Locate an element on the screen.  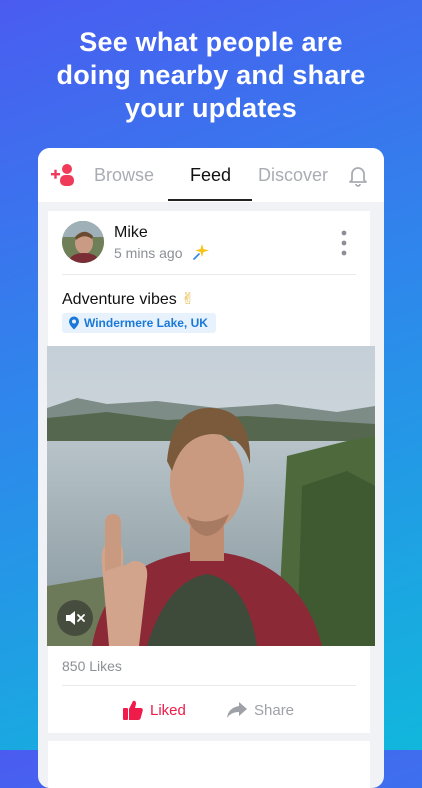
like-button: Liked is located at coordinates (154, 710).